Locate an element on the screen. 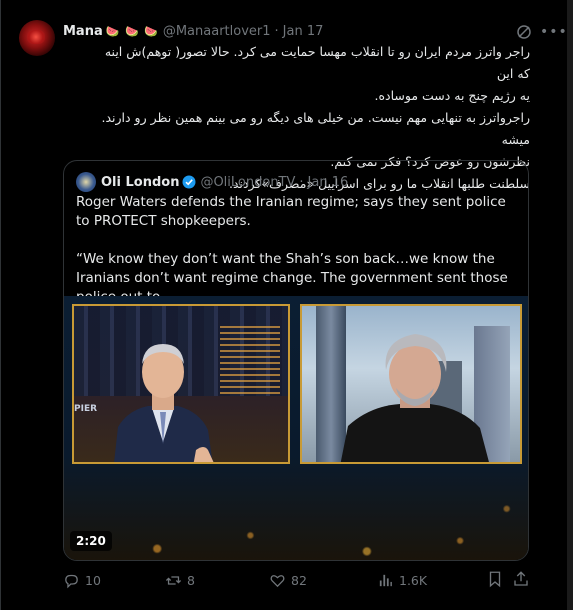 The width and height of the screenshot is (573, 610). repost-icon is located at coordinates (173, 580).